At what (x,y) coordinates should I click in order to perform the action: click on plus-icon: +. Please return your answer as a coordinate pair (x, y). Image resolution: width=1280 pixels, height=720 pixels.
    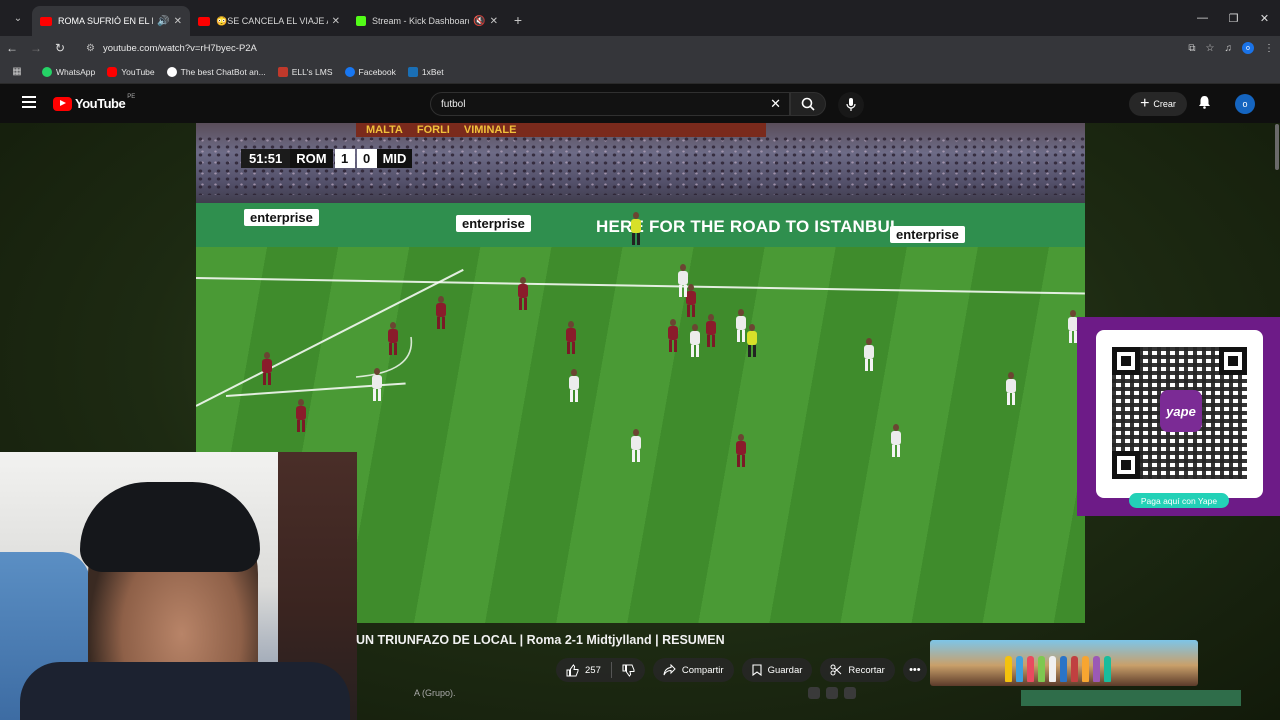
    Looking at the image, I should click on (1145, 103).